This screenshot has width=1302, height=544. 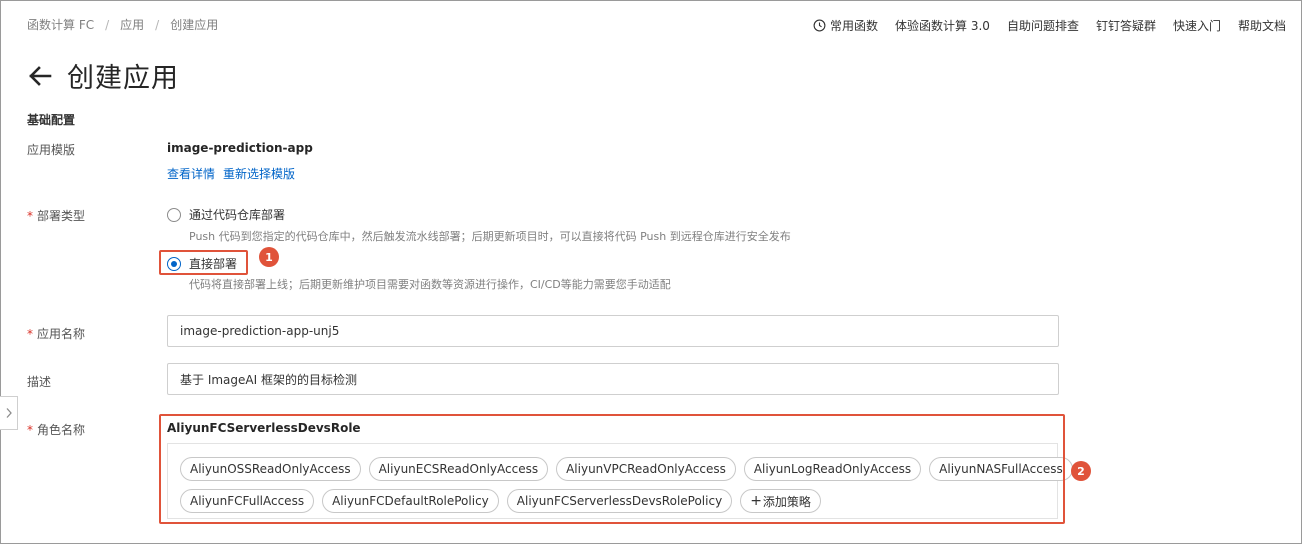 What do you see at coordinates (1001, 469) in the screenshot?
I see `policy-tag: AliyunNASFullAccess` at bounding box center [1001, 469].